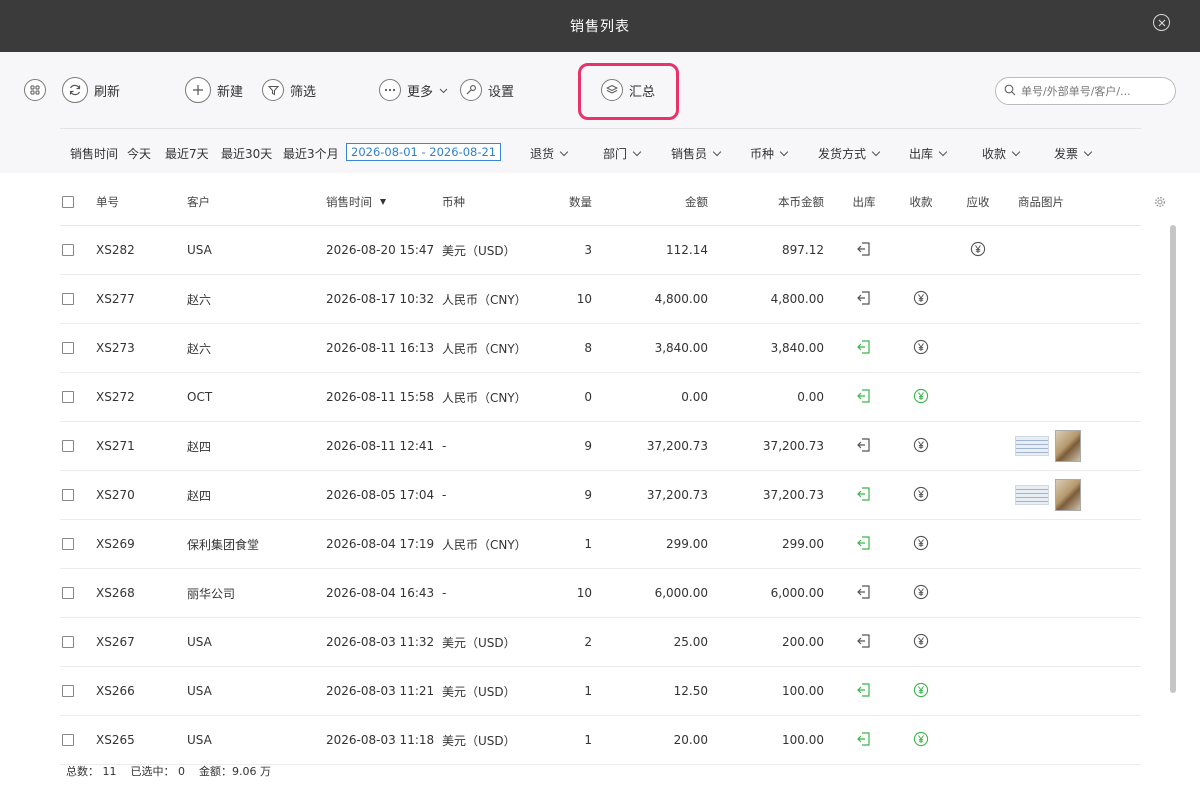  What do you see at coordinates (187, 153) in the screenshot?
I see `filter-last7: 最近7天` at bounding box center [187, 153].